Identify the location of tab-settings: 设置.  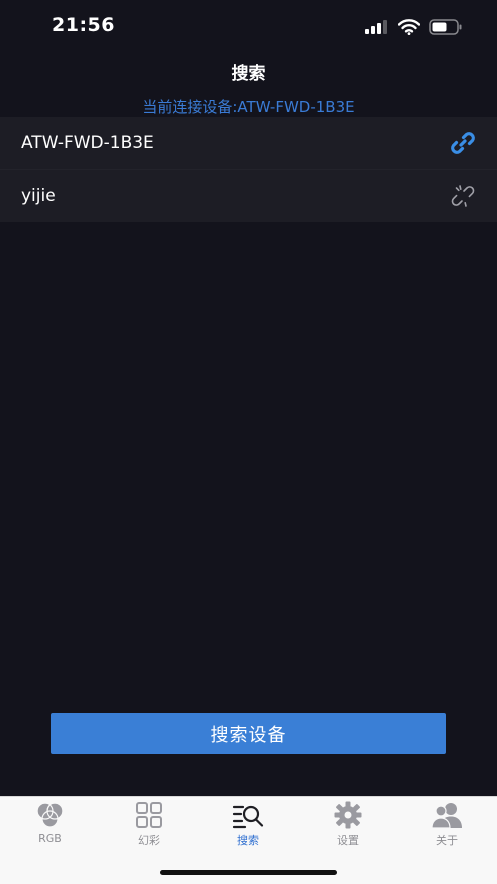
(348, 826).